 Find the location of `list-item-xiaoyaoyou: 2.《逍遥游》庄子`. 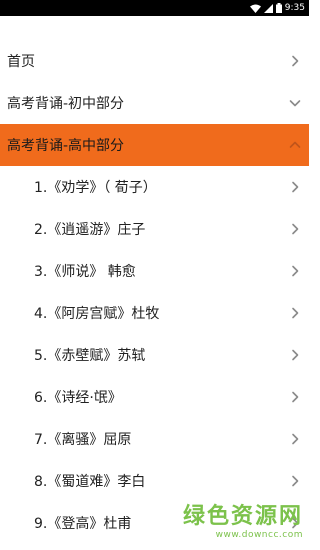

list-item-xiaoyaoyou: 2.《逍遥游》庄子 is located at coordinates (154, 229).